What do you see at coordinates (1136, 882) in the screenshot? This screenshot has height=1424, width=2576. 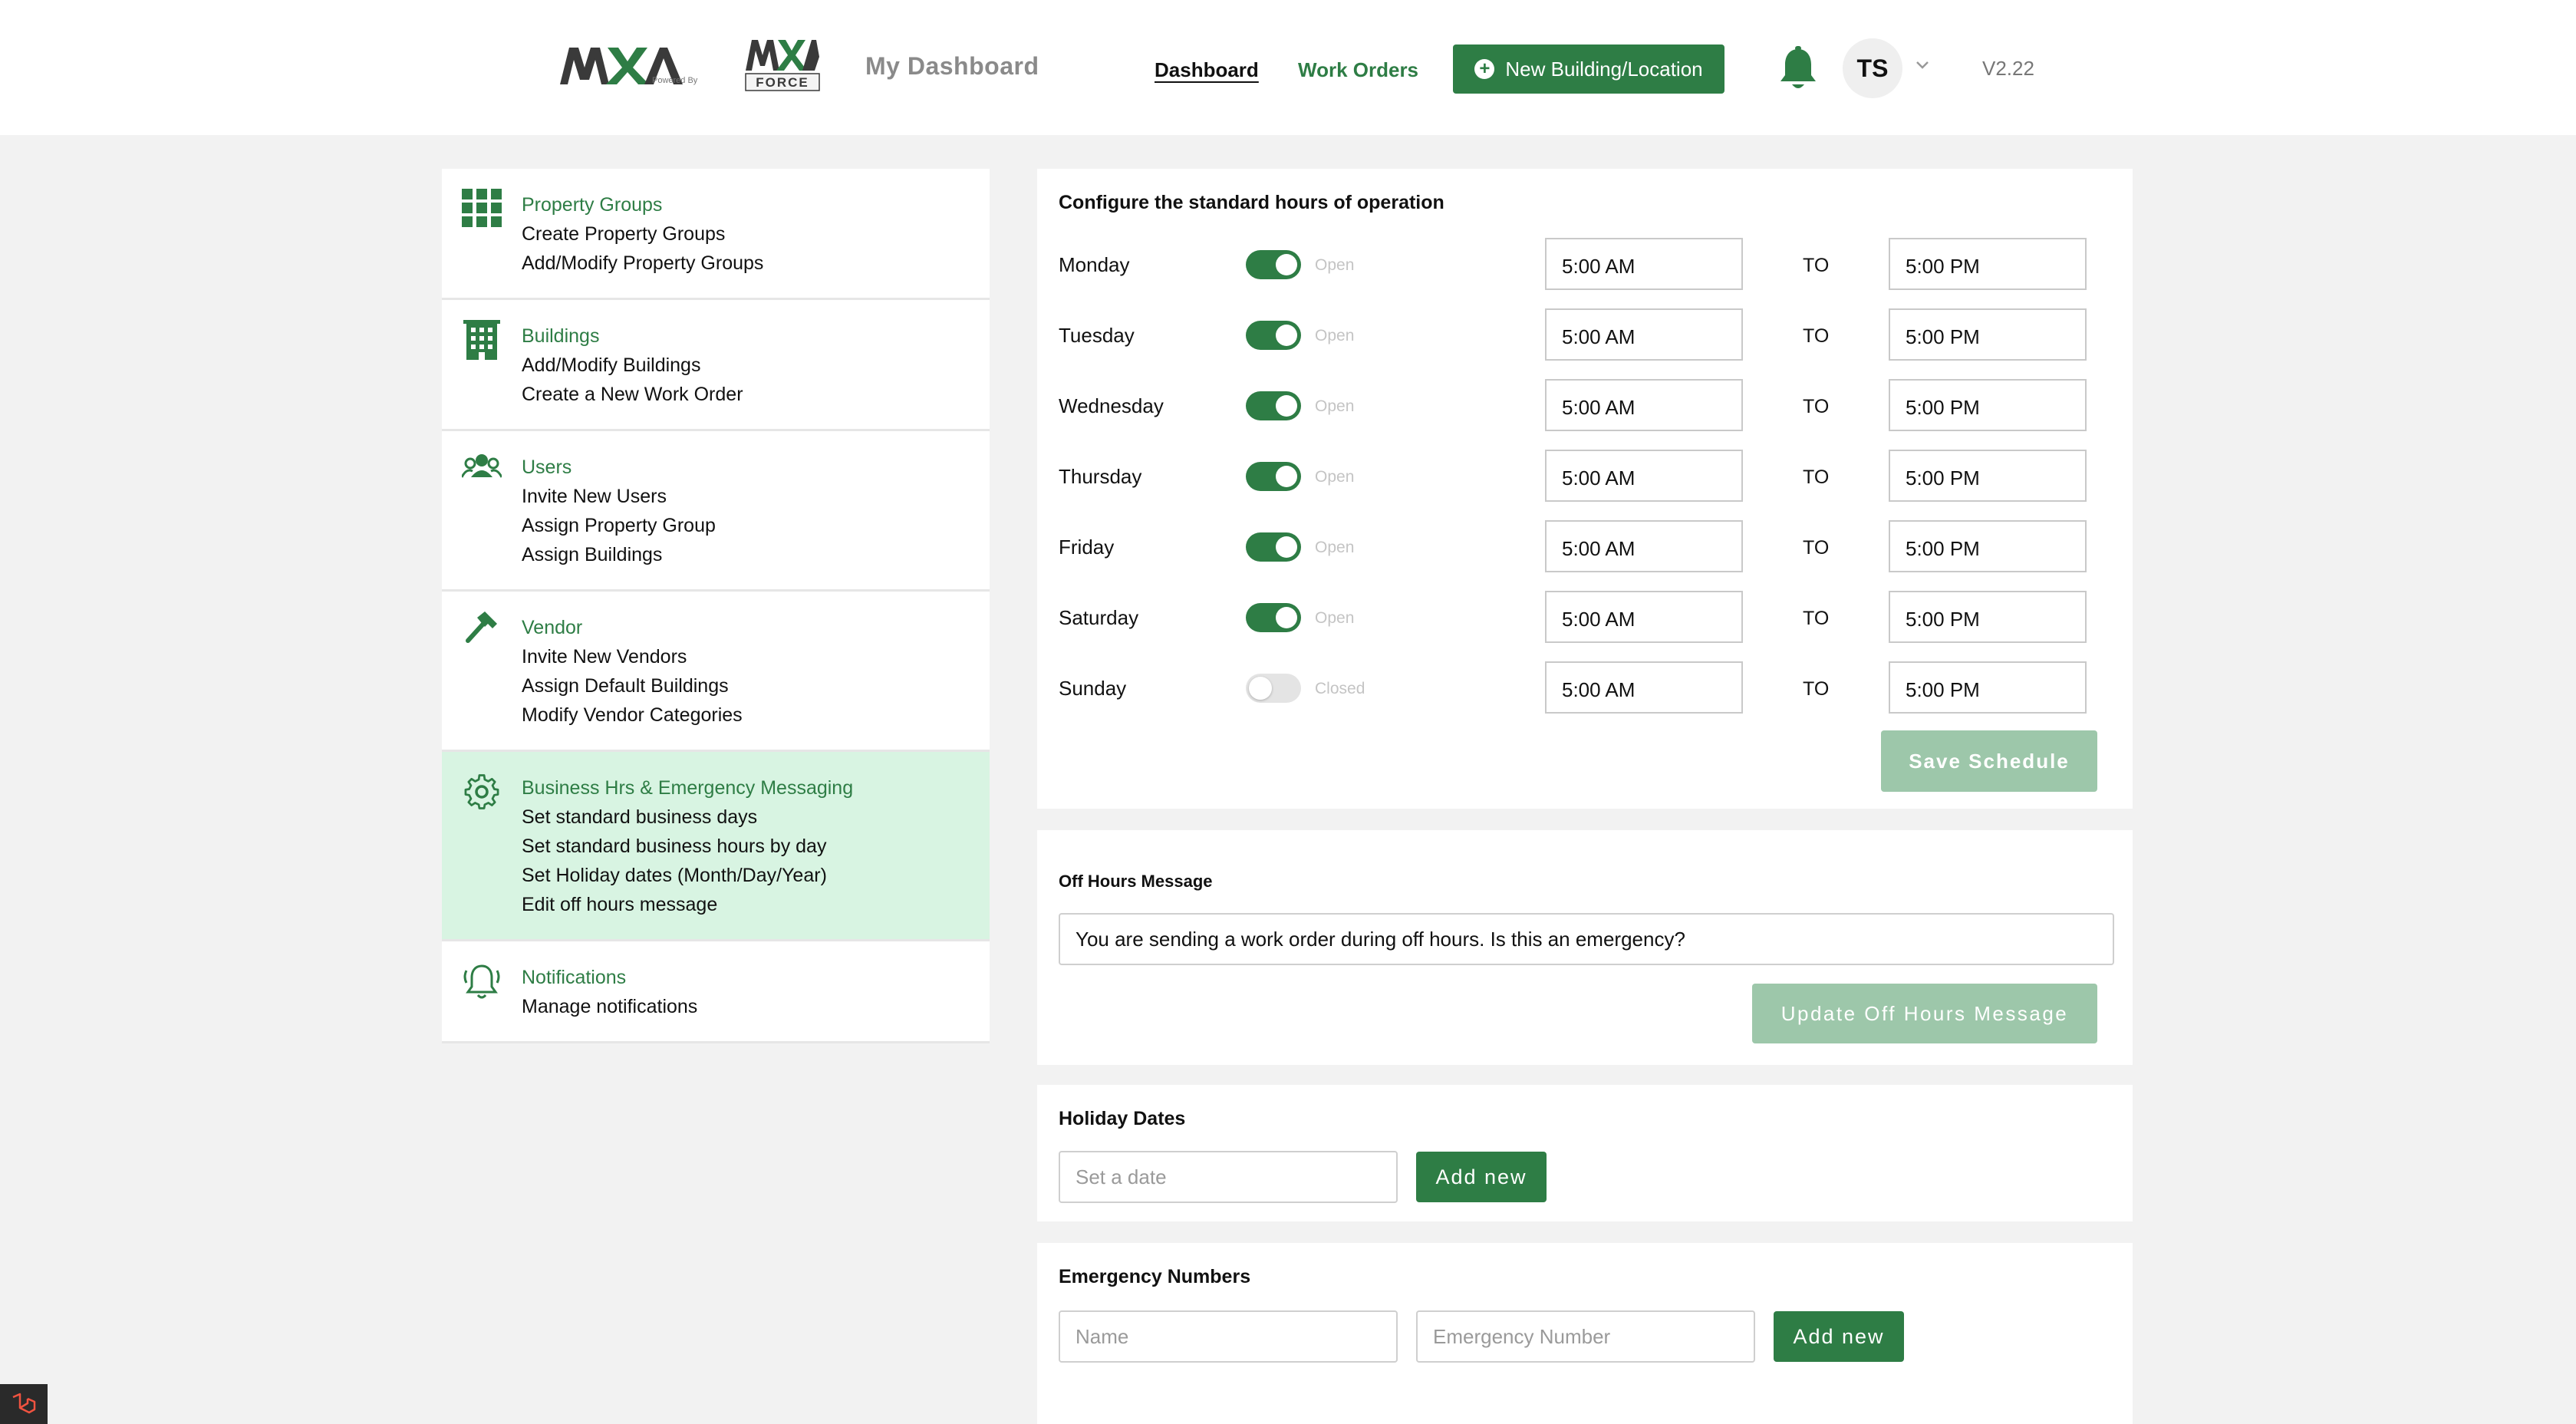 I see `off-hours-heading: Off Hours Message` at bounding box center [1136, 882].